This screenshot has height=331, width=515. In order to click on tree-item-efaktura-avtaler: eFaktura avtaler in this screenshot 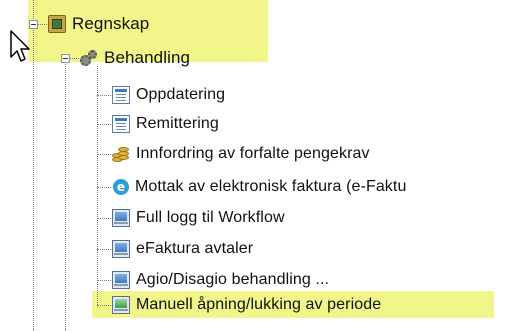, I will do `click(182, 249)`.